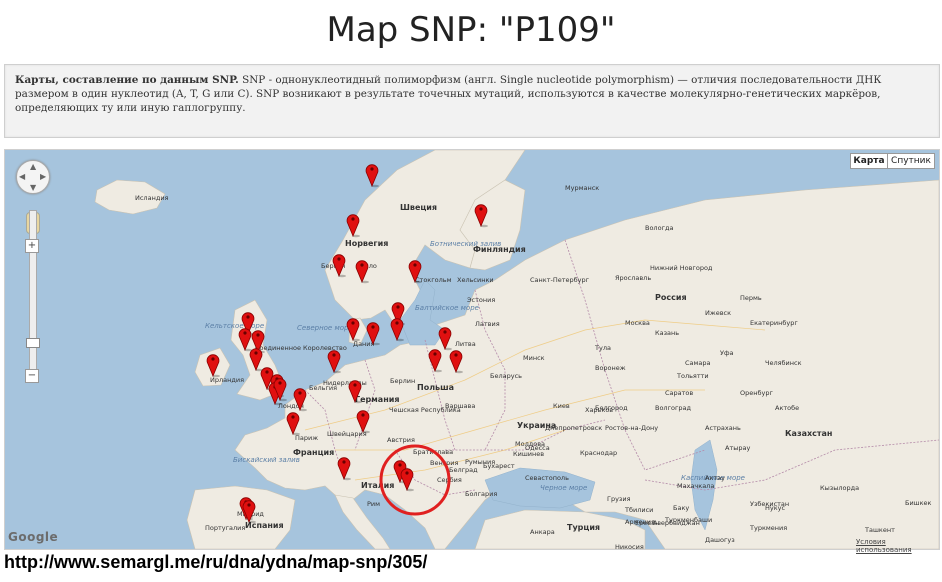  Describe the element at coordinates (688, 520) in the screenshot. I see `map-label: Туркменбаши` at that location.